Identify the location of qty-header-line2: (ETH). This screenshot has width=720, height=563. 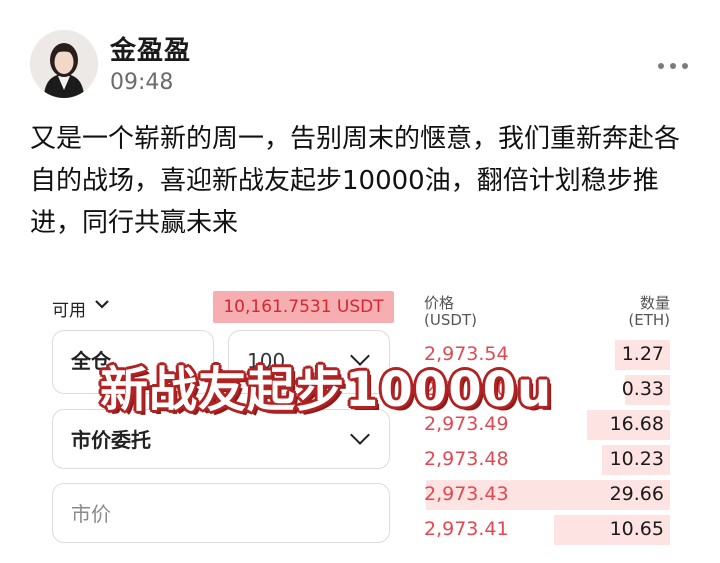
(649, 320).